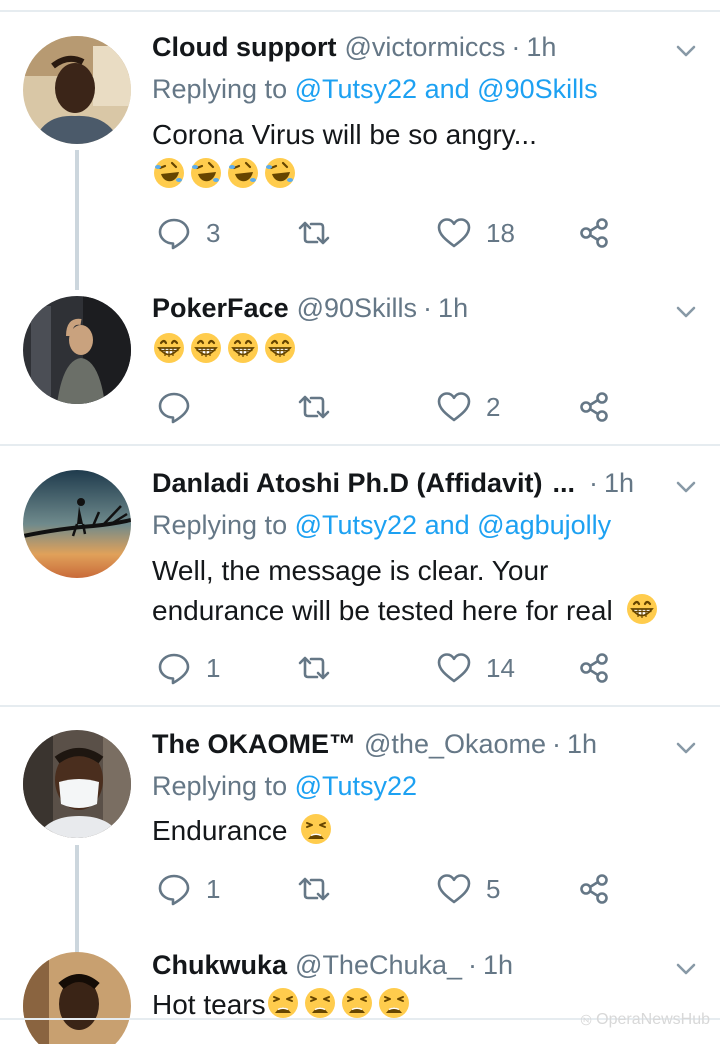 This screenshot has width=720, height=1044. What do you see at coordinates (402, 233) in the screenshot?
I see `tweet-actions: 3 18` at bounding box center [402, 233].